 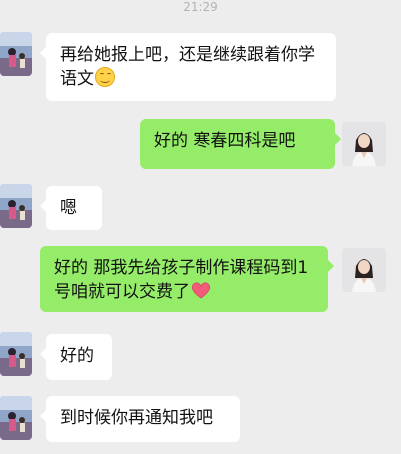 I want to click on message-bubble-outgoing: 好的 那我先给孩子制作课程码到1号咱就可以交费了, so click(x=187, y=279).